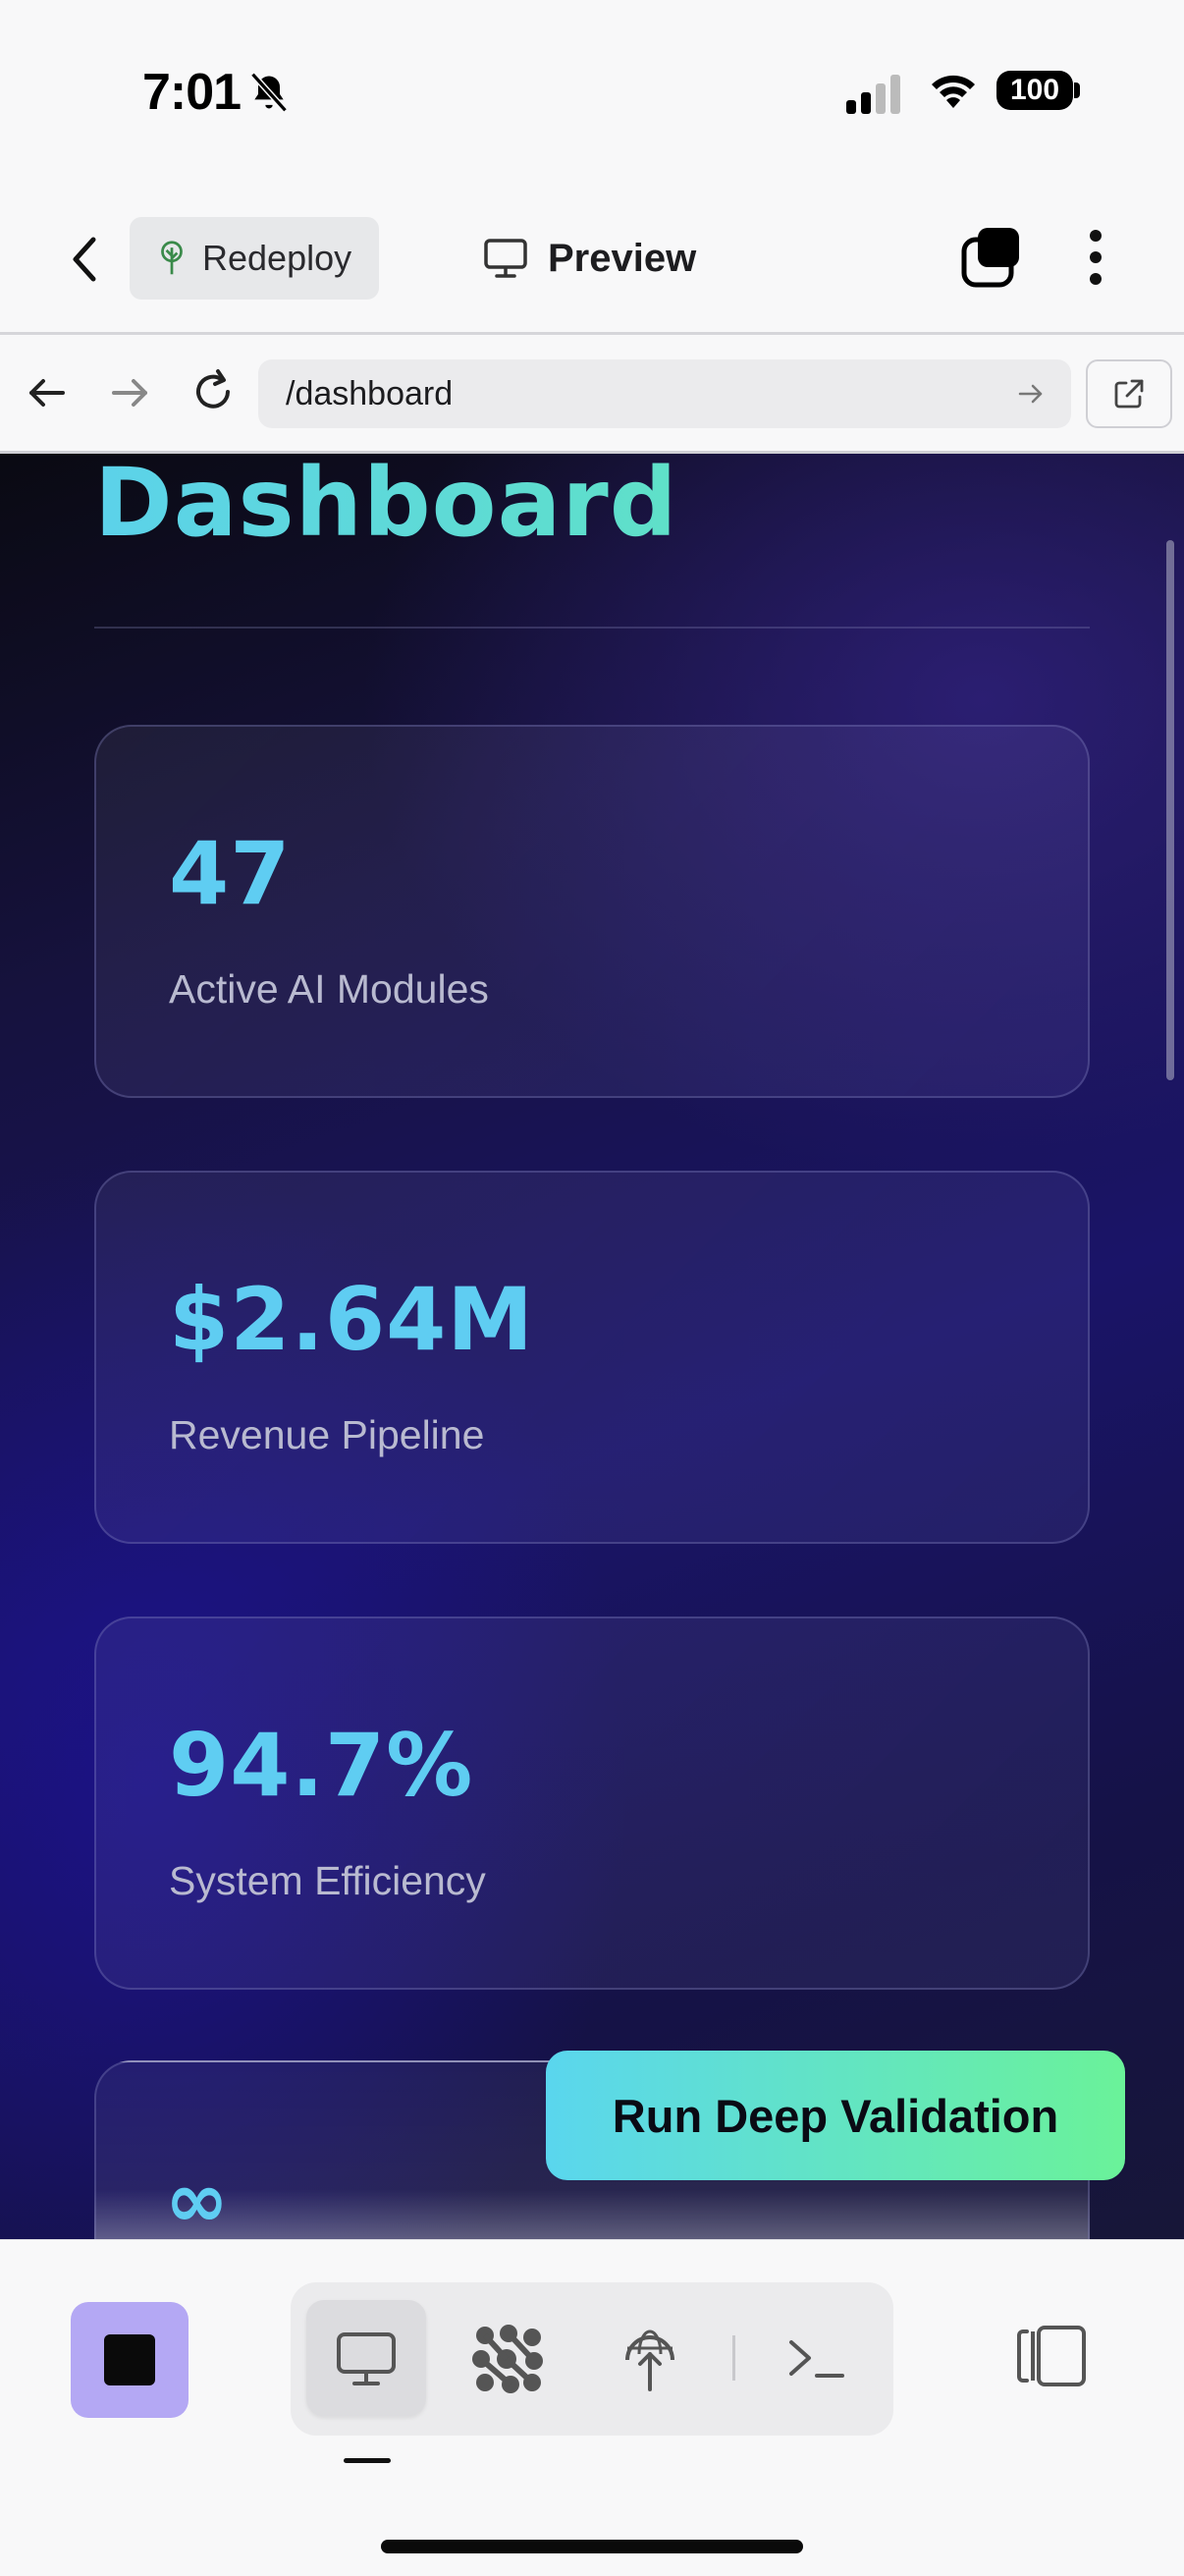 Image resolution: width=1184 pixels, height=2576 pixels. I want to click on page-title: Dashboard, so click(385, 506).